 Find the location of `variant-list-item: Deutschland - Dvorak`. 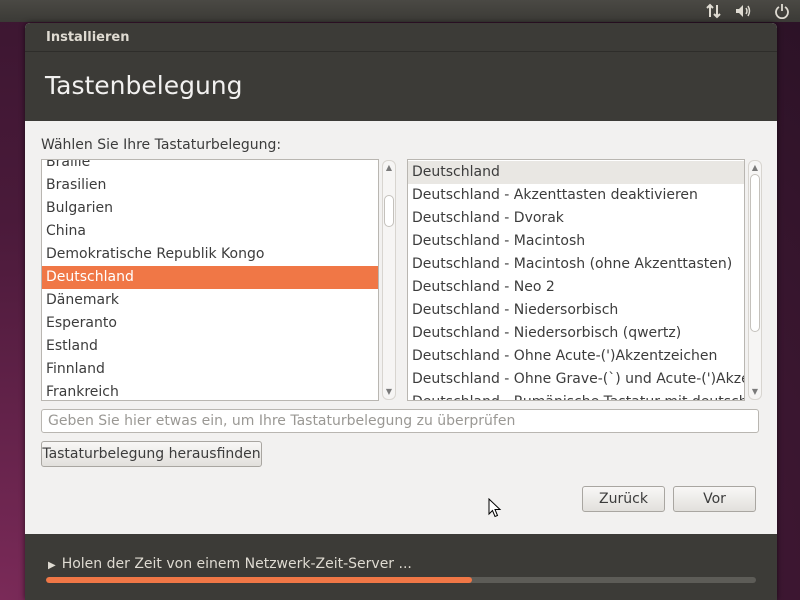

variant-list-item: Deutschland - Dvorak is located at coordinates (576, 218).